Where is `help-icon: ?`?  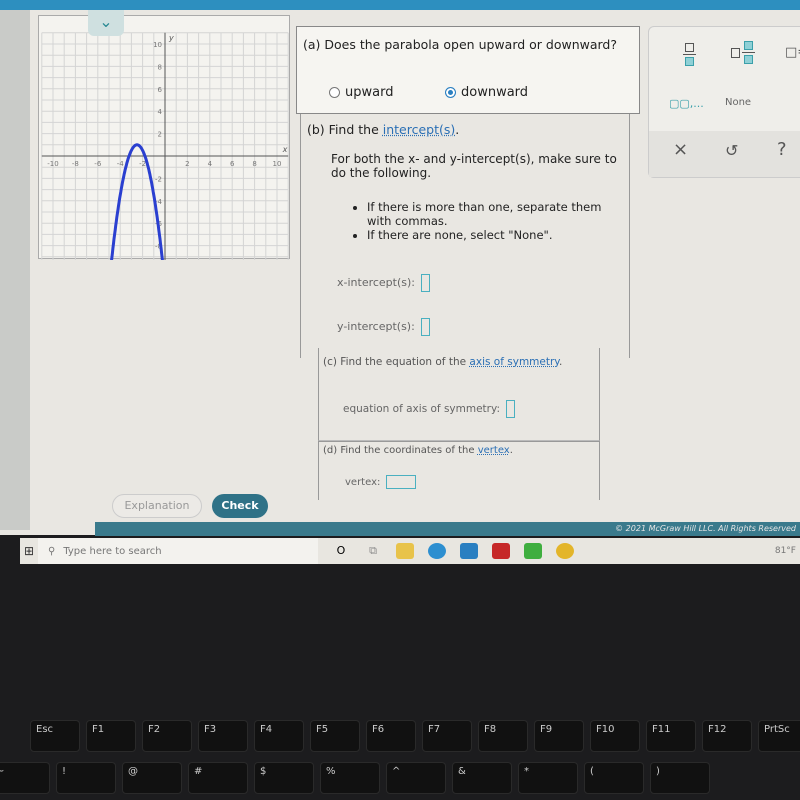
help-icon: ? is located at coordinates (782, 149).